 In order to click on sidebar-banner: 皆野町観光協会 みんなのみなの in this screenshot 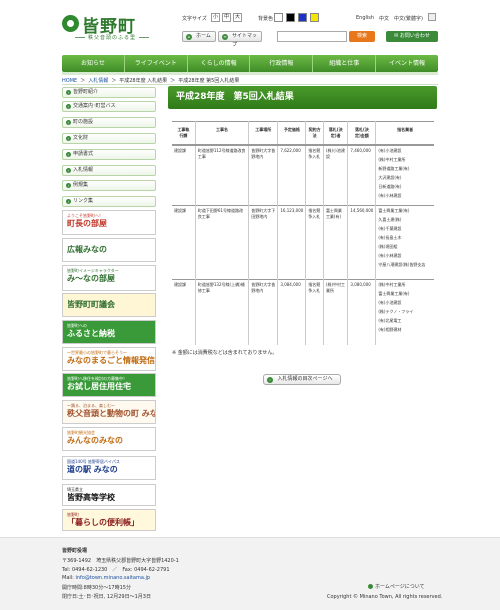, I will do `click(109, 439)`.